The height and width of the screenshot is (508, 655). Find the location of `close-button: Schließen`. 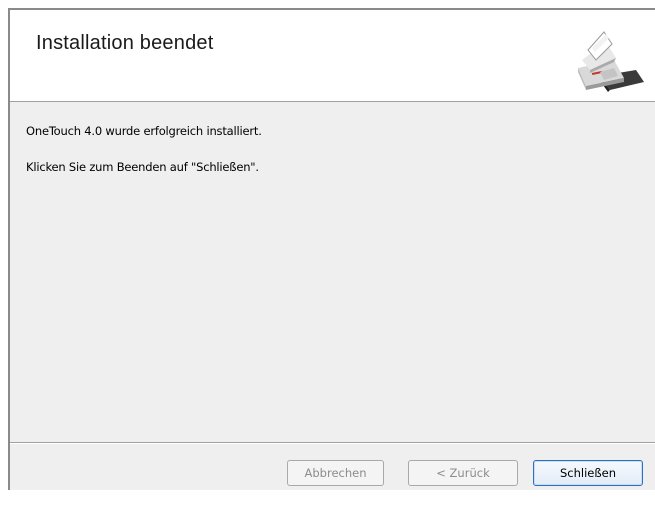

close-button: Schließen is located at coordinates (588, 473).